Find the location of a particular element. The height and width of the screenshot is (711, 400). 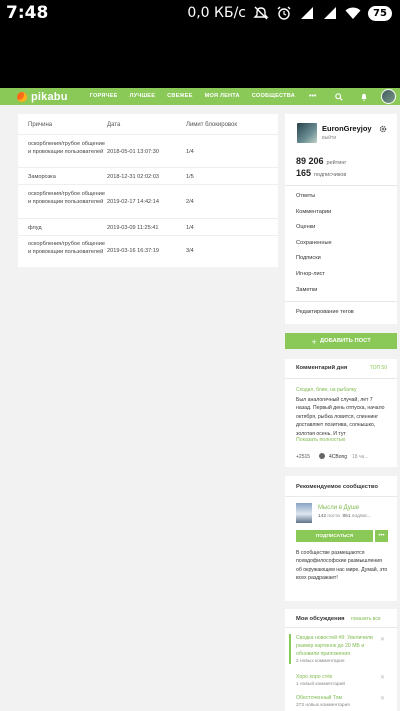

menu-item-saved: Сохраненные is located at coordinates (342, 248).